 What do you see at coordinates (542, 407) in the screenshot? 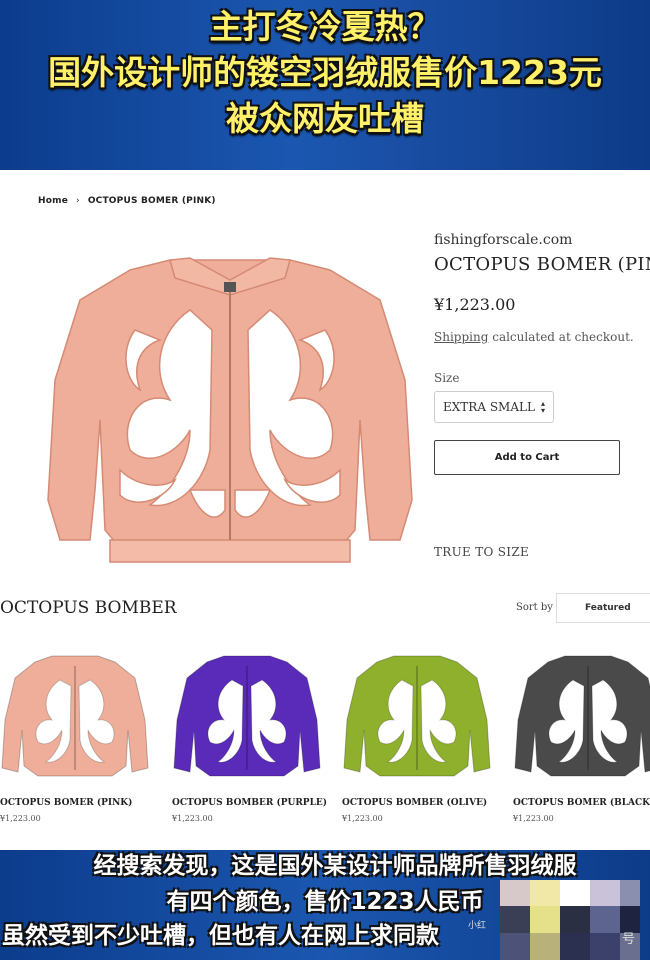
I see `chevron-updown-icon: ▴ ▾` at bounding box center [542, 407].